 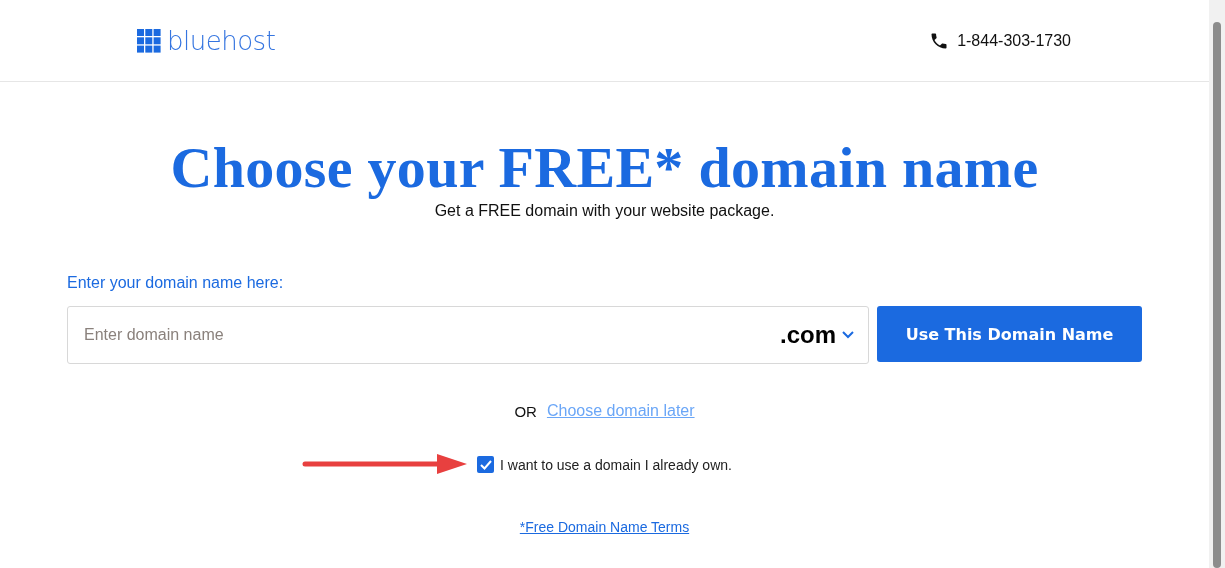 I want to click on logo-grid-icon, so click(x=149, y=40).